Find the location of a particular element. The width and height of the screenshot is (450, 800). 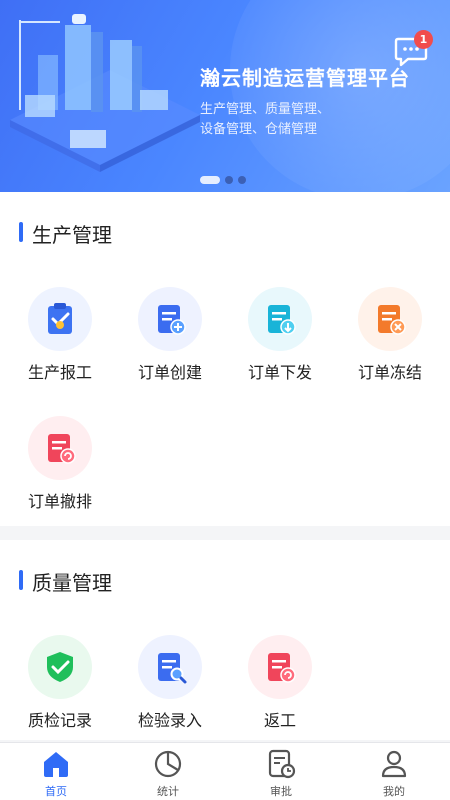

tile-inspection-entry: 检验录入 is located at coordinates (170, 683).